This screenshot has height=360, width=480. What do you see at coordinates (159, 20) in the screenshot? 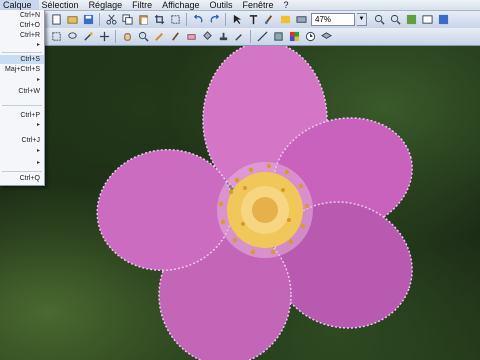
I see `crop-icon` at bounding box center [159, 20].